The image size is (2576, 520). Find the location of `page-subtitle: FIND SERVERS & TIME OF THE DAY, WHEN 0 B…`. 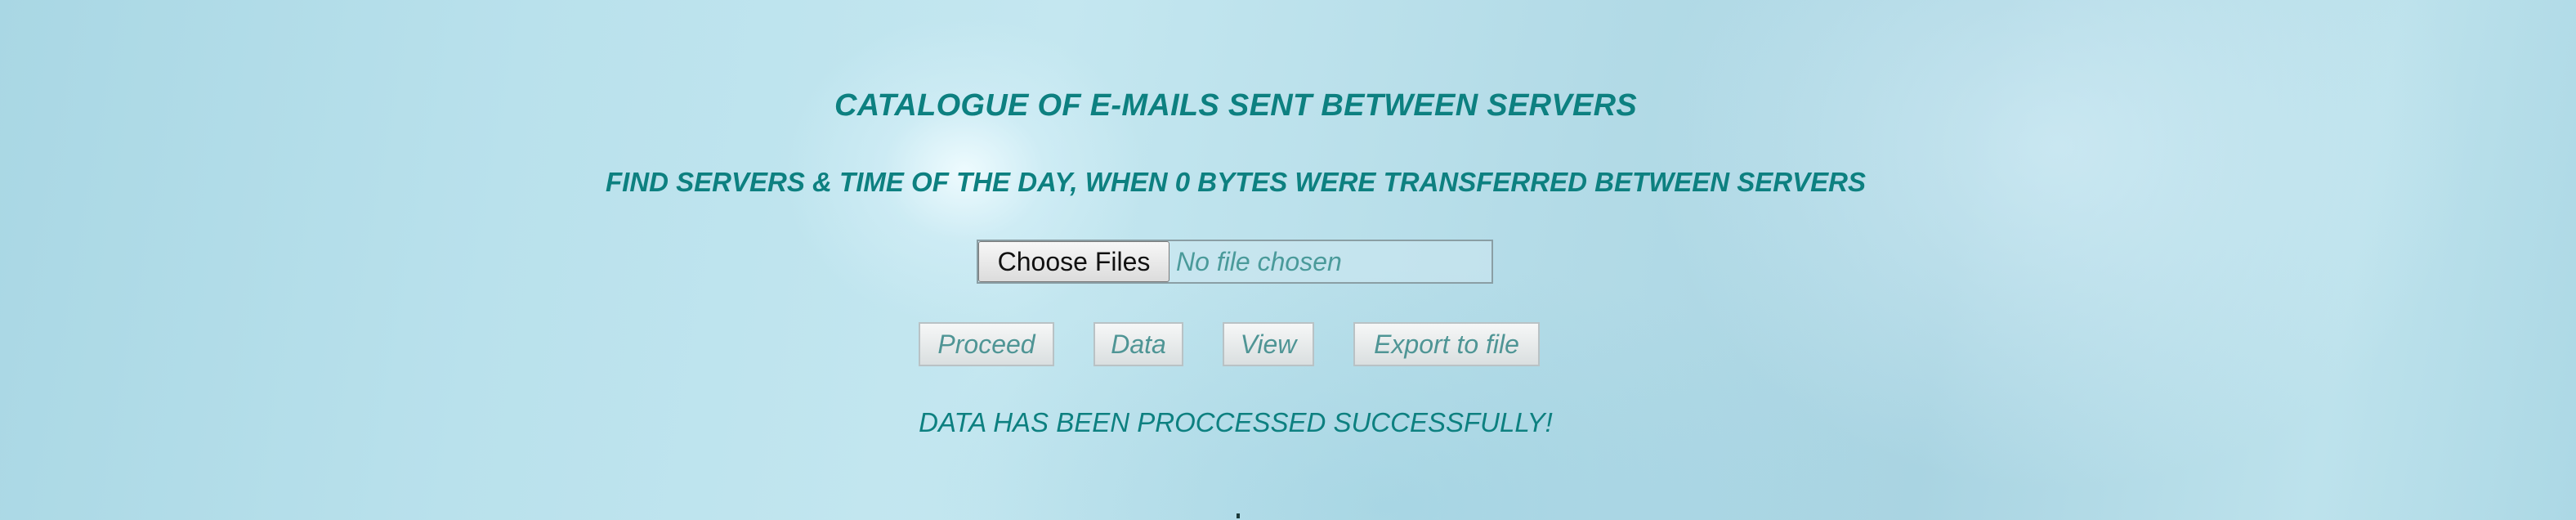

page-subtitle: FIND SERVERS & TIME OF THE DAY, WHEN 0 B… is located at coordinates (1236, 182).